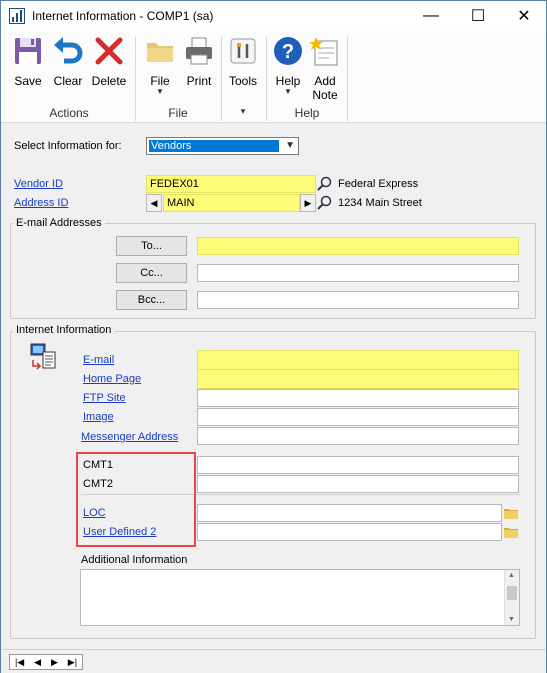 The width and height of the screenshot is (547, 673). I want to click on address-prev-arrow: ◀, so click(154, 203).